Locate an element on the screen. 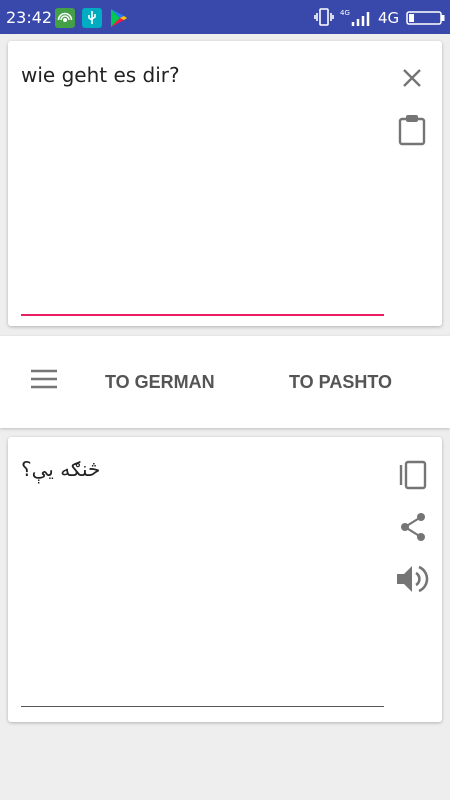 This screenshot has height=800, width=450. usb-icon is located at coordinates (92, 20).